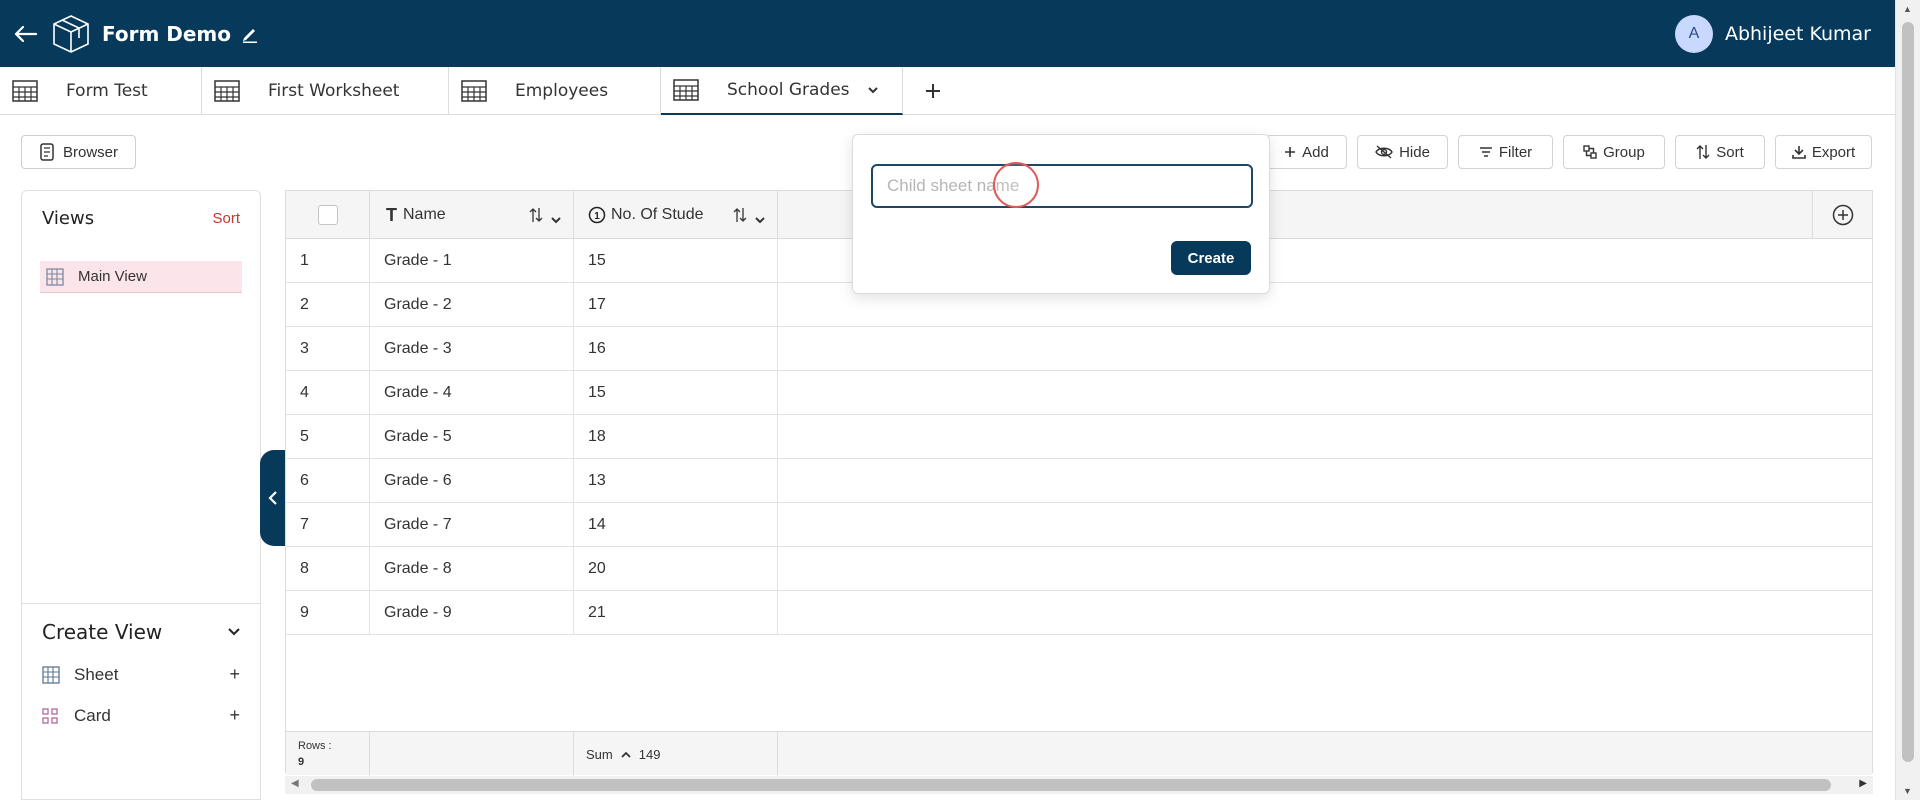 The height and width of the screenshot is (800, 1920). Describe the element at coordinates (472, 569) in the screenshot. I see `name-cell: Grade - 8` at that location.